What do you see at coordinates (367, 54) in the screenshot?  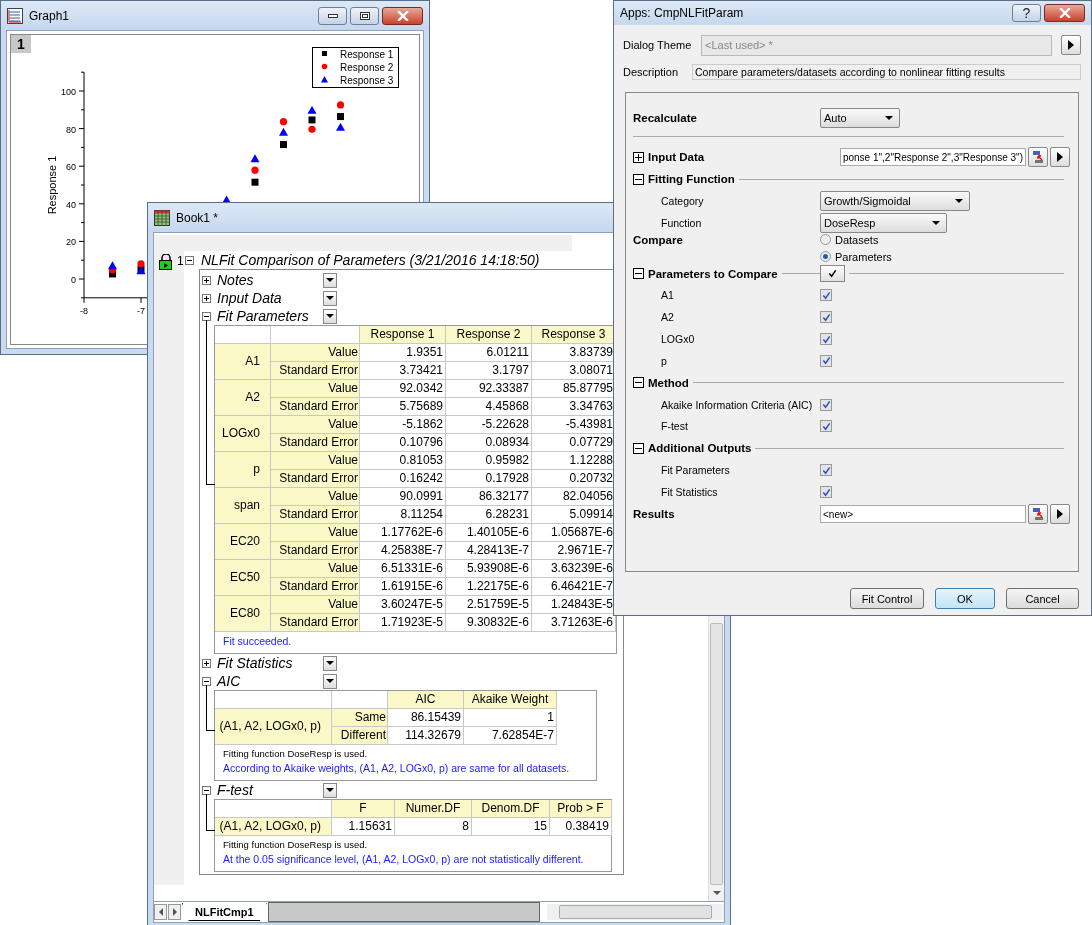 I see `legend-label: Response 1` at bounding box center [367, 54].